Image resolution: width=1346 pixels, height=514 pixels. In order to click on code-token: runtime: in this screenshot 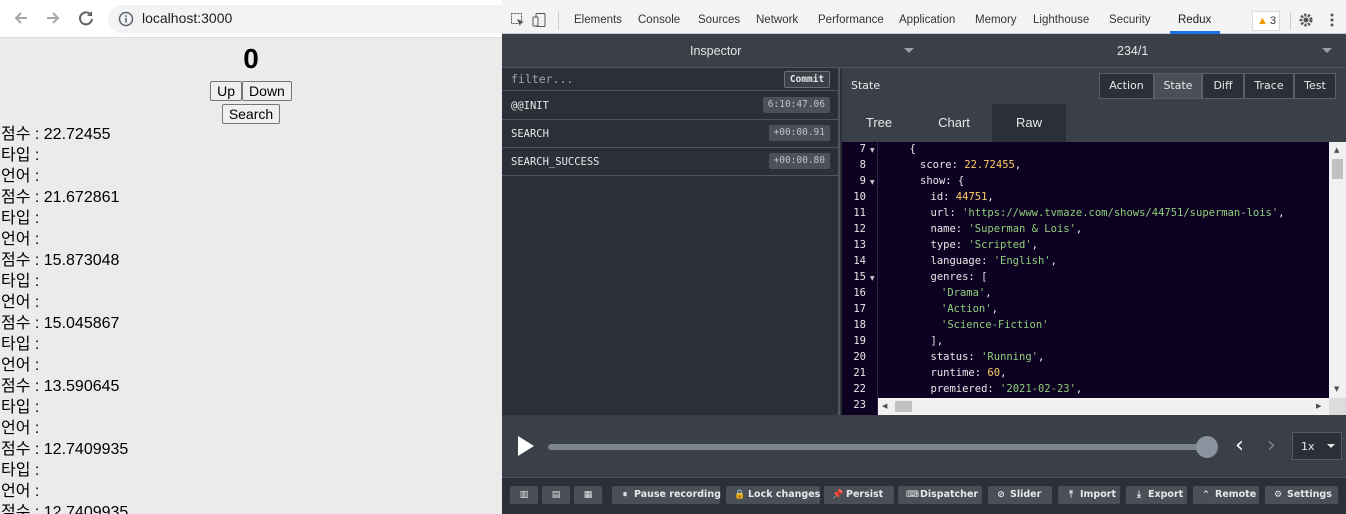, I will do `click(959, 373)`.